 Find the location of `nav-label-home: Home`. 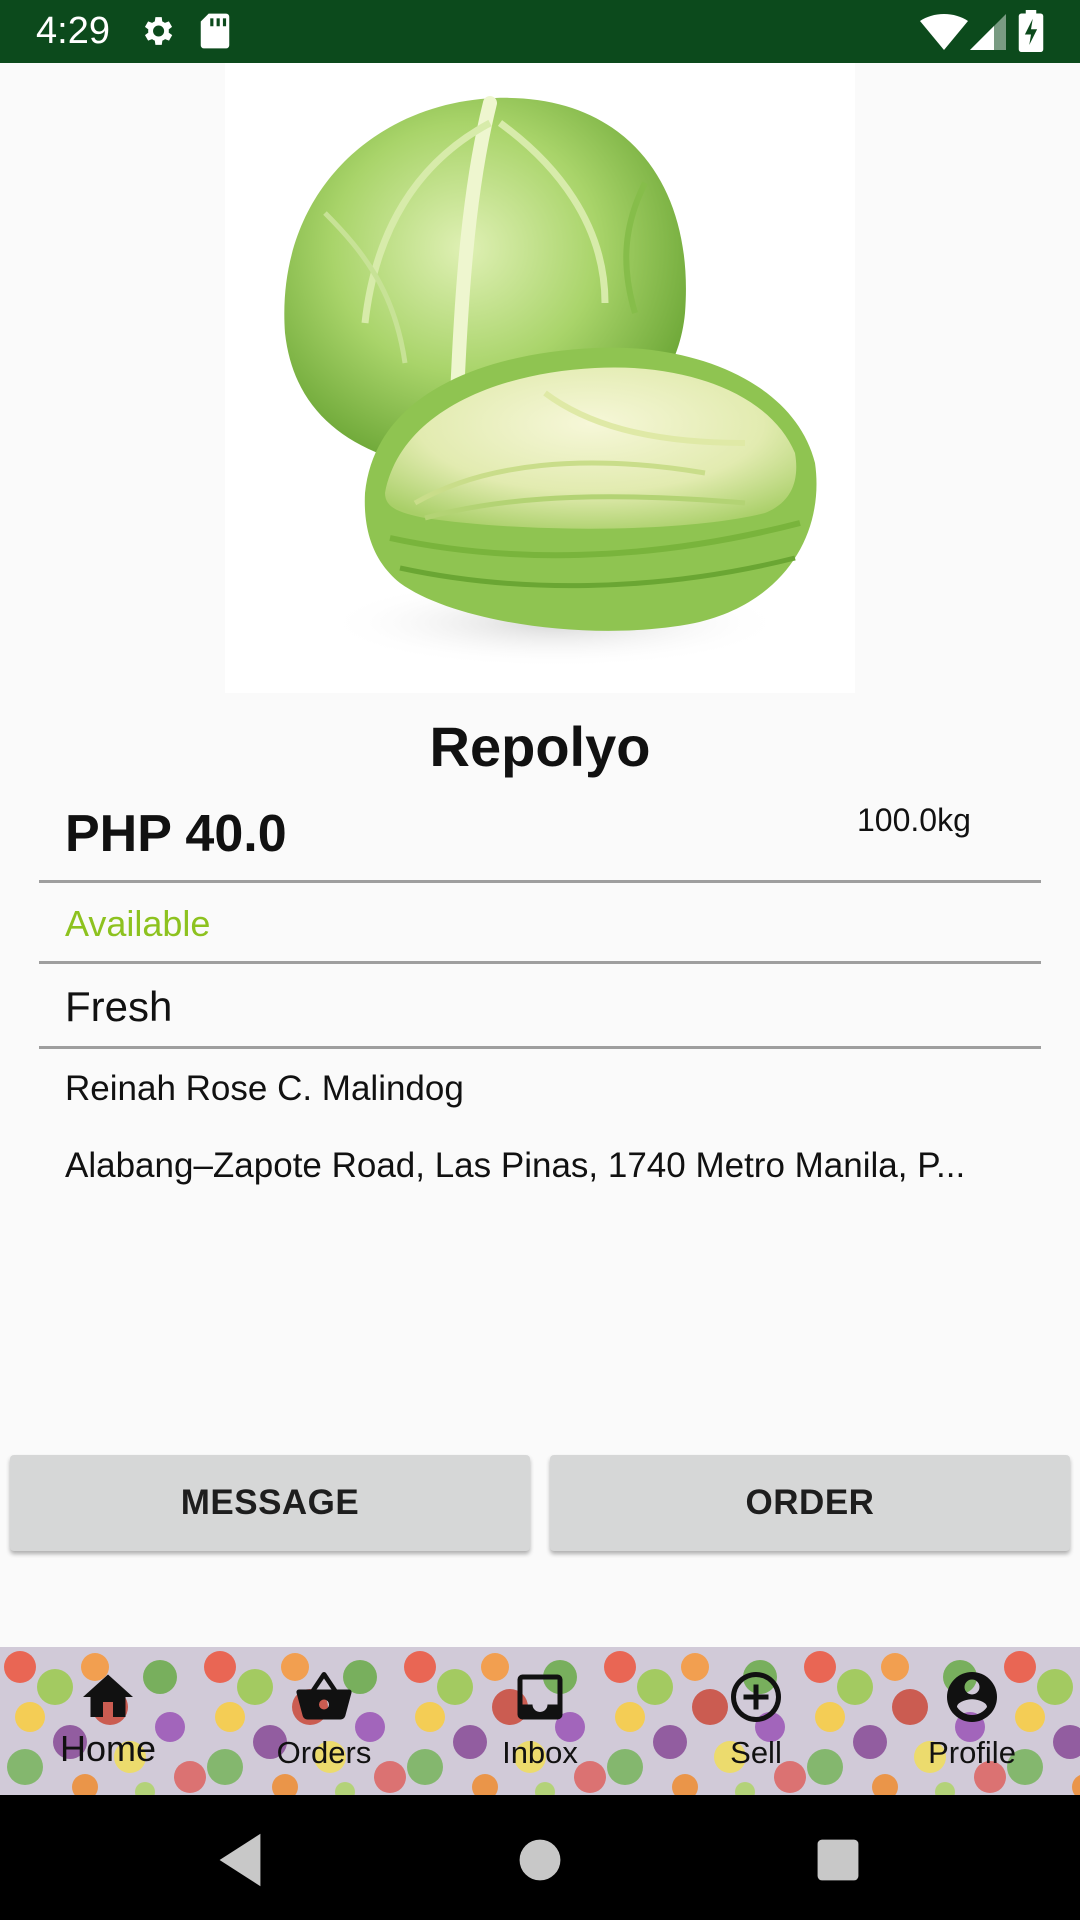

nav-label-home: Home is located at coordinates (108, 1748).